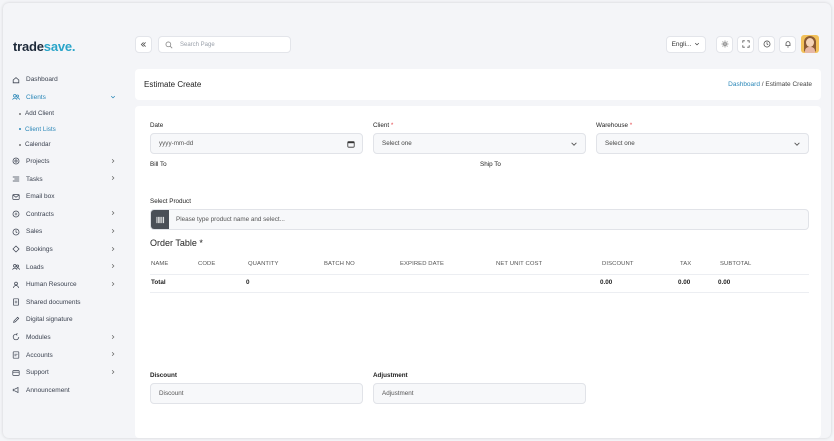 This screenshot has width=834, height=441. Describe the element at coordinates (157, 125) in the screenshot. I see `date-label: Date` at that location.